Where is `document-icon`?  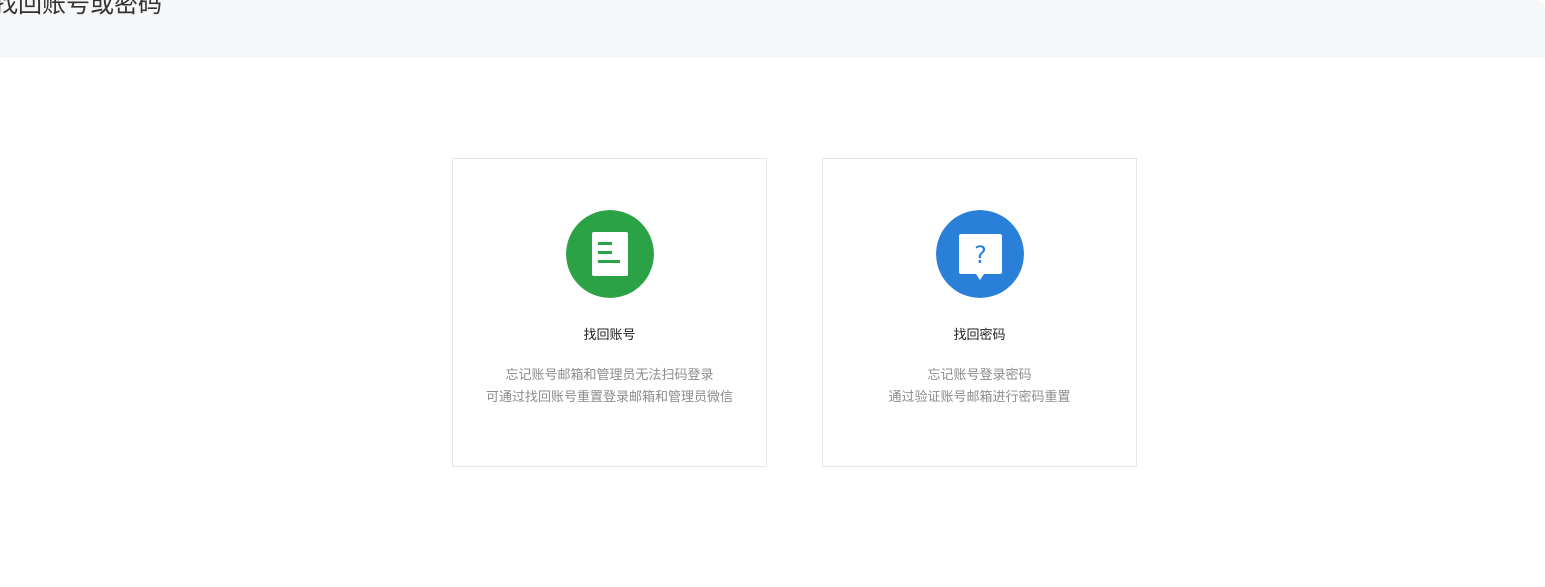
document-icon is located at coordinates (610, 254).